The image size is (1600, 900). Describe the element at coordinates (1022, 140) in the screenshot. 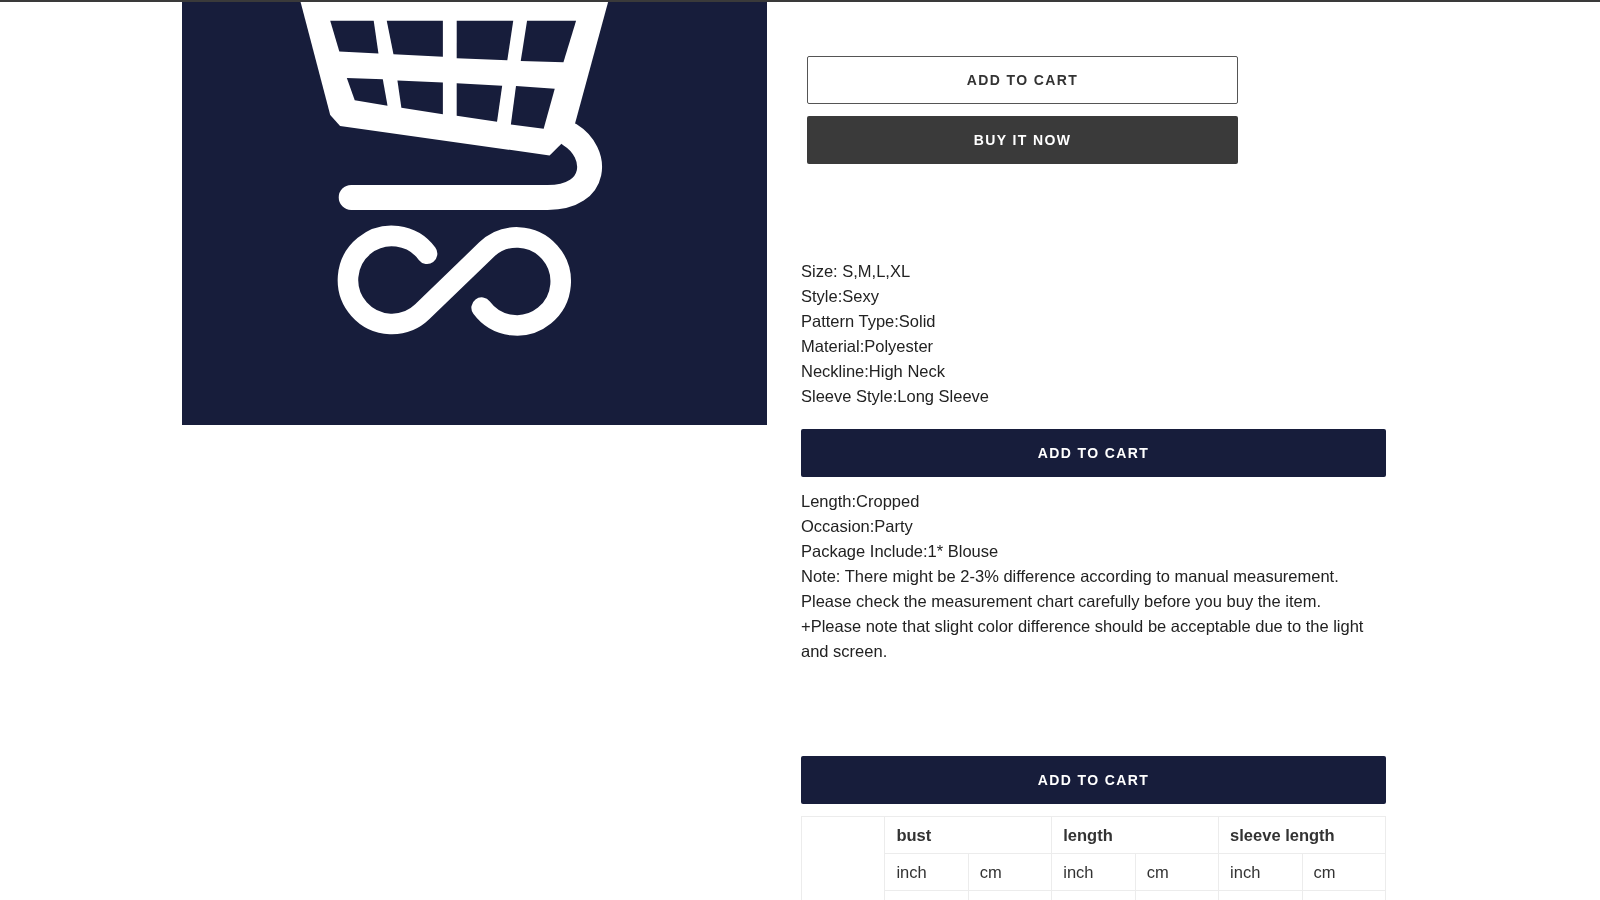

I see `buy-now-button: BUY IT NOW` at that location.